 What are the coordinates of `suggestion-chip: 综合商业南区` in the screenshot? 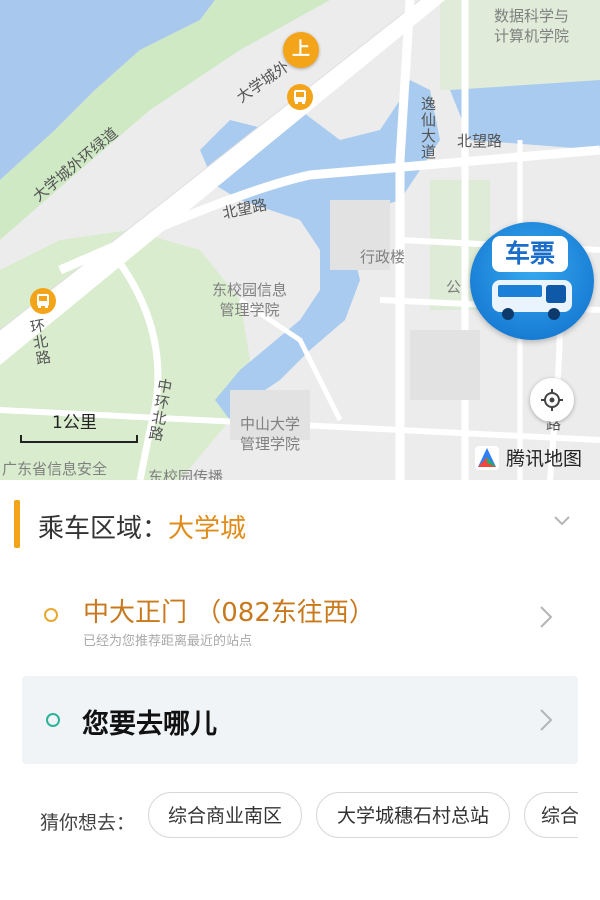 It's located at (225, 815).